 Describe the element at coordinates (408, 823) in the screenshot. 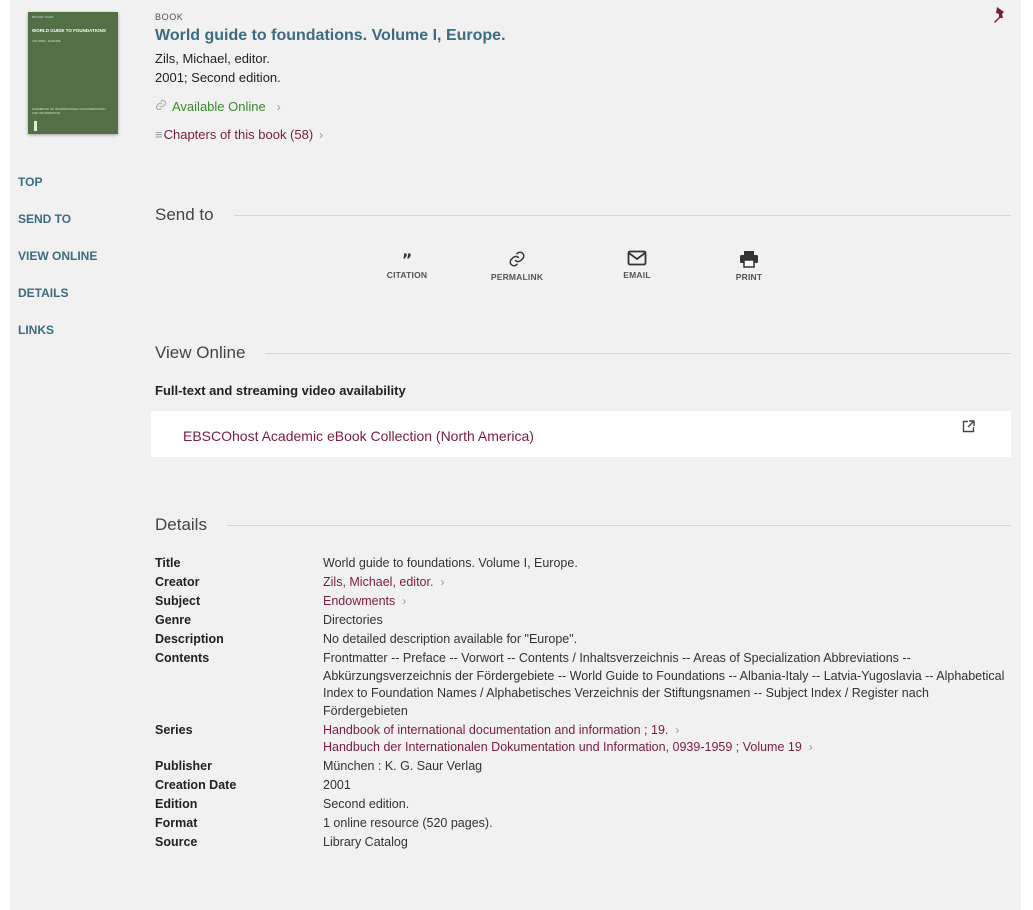

I see `detail-value: 1 online resource (520 pages).` at that location.